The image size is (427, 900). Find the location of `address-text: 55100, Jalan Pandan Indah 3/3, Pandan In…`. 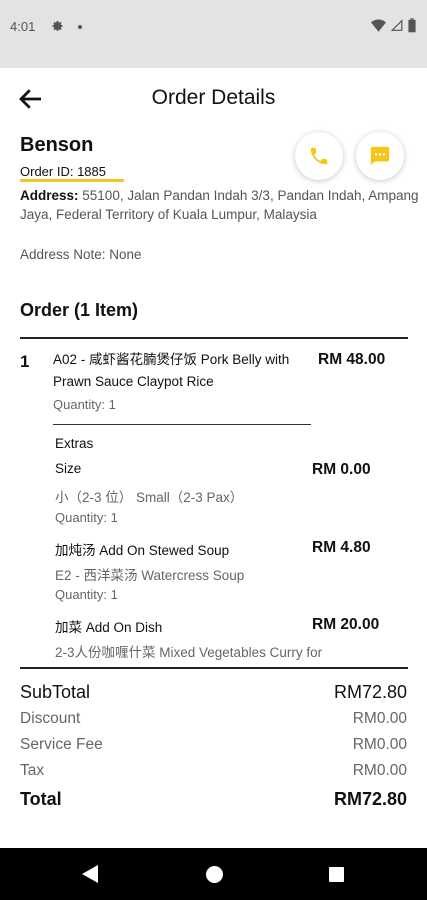

address-text: 55100, Jalan Pandan Indah 3/3, Pandan In… is located at coordinates (219, 205).